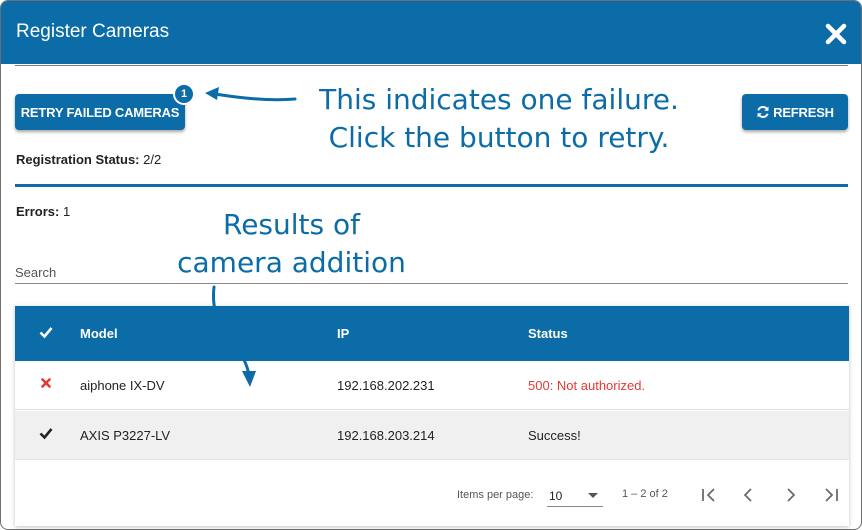 The image size is (862, 530). What do you see at coordinates (836, 34) in the screenshot?
I see `close-icon` at bounding box center [836, 34].